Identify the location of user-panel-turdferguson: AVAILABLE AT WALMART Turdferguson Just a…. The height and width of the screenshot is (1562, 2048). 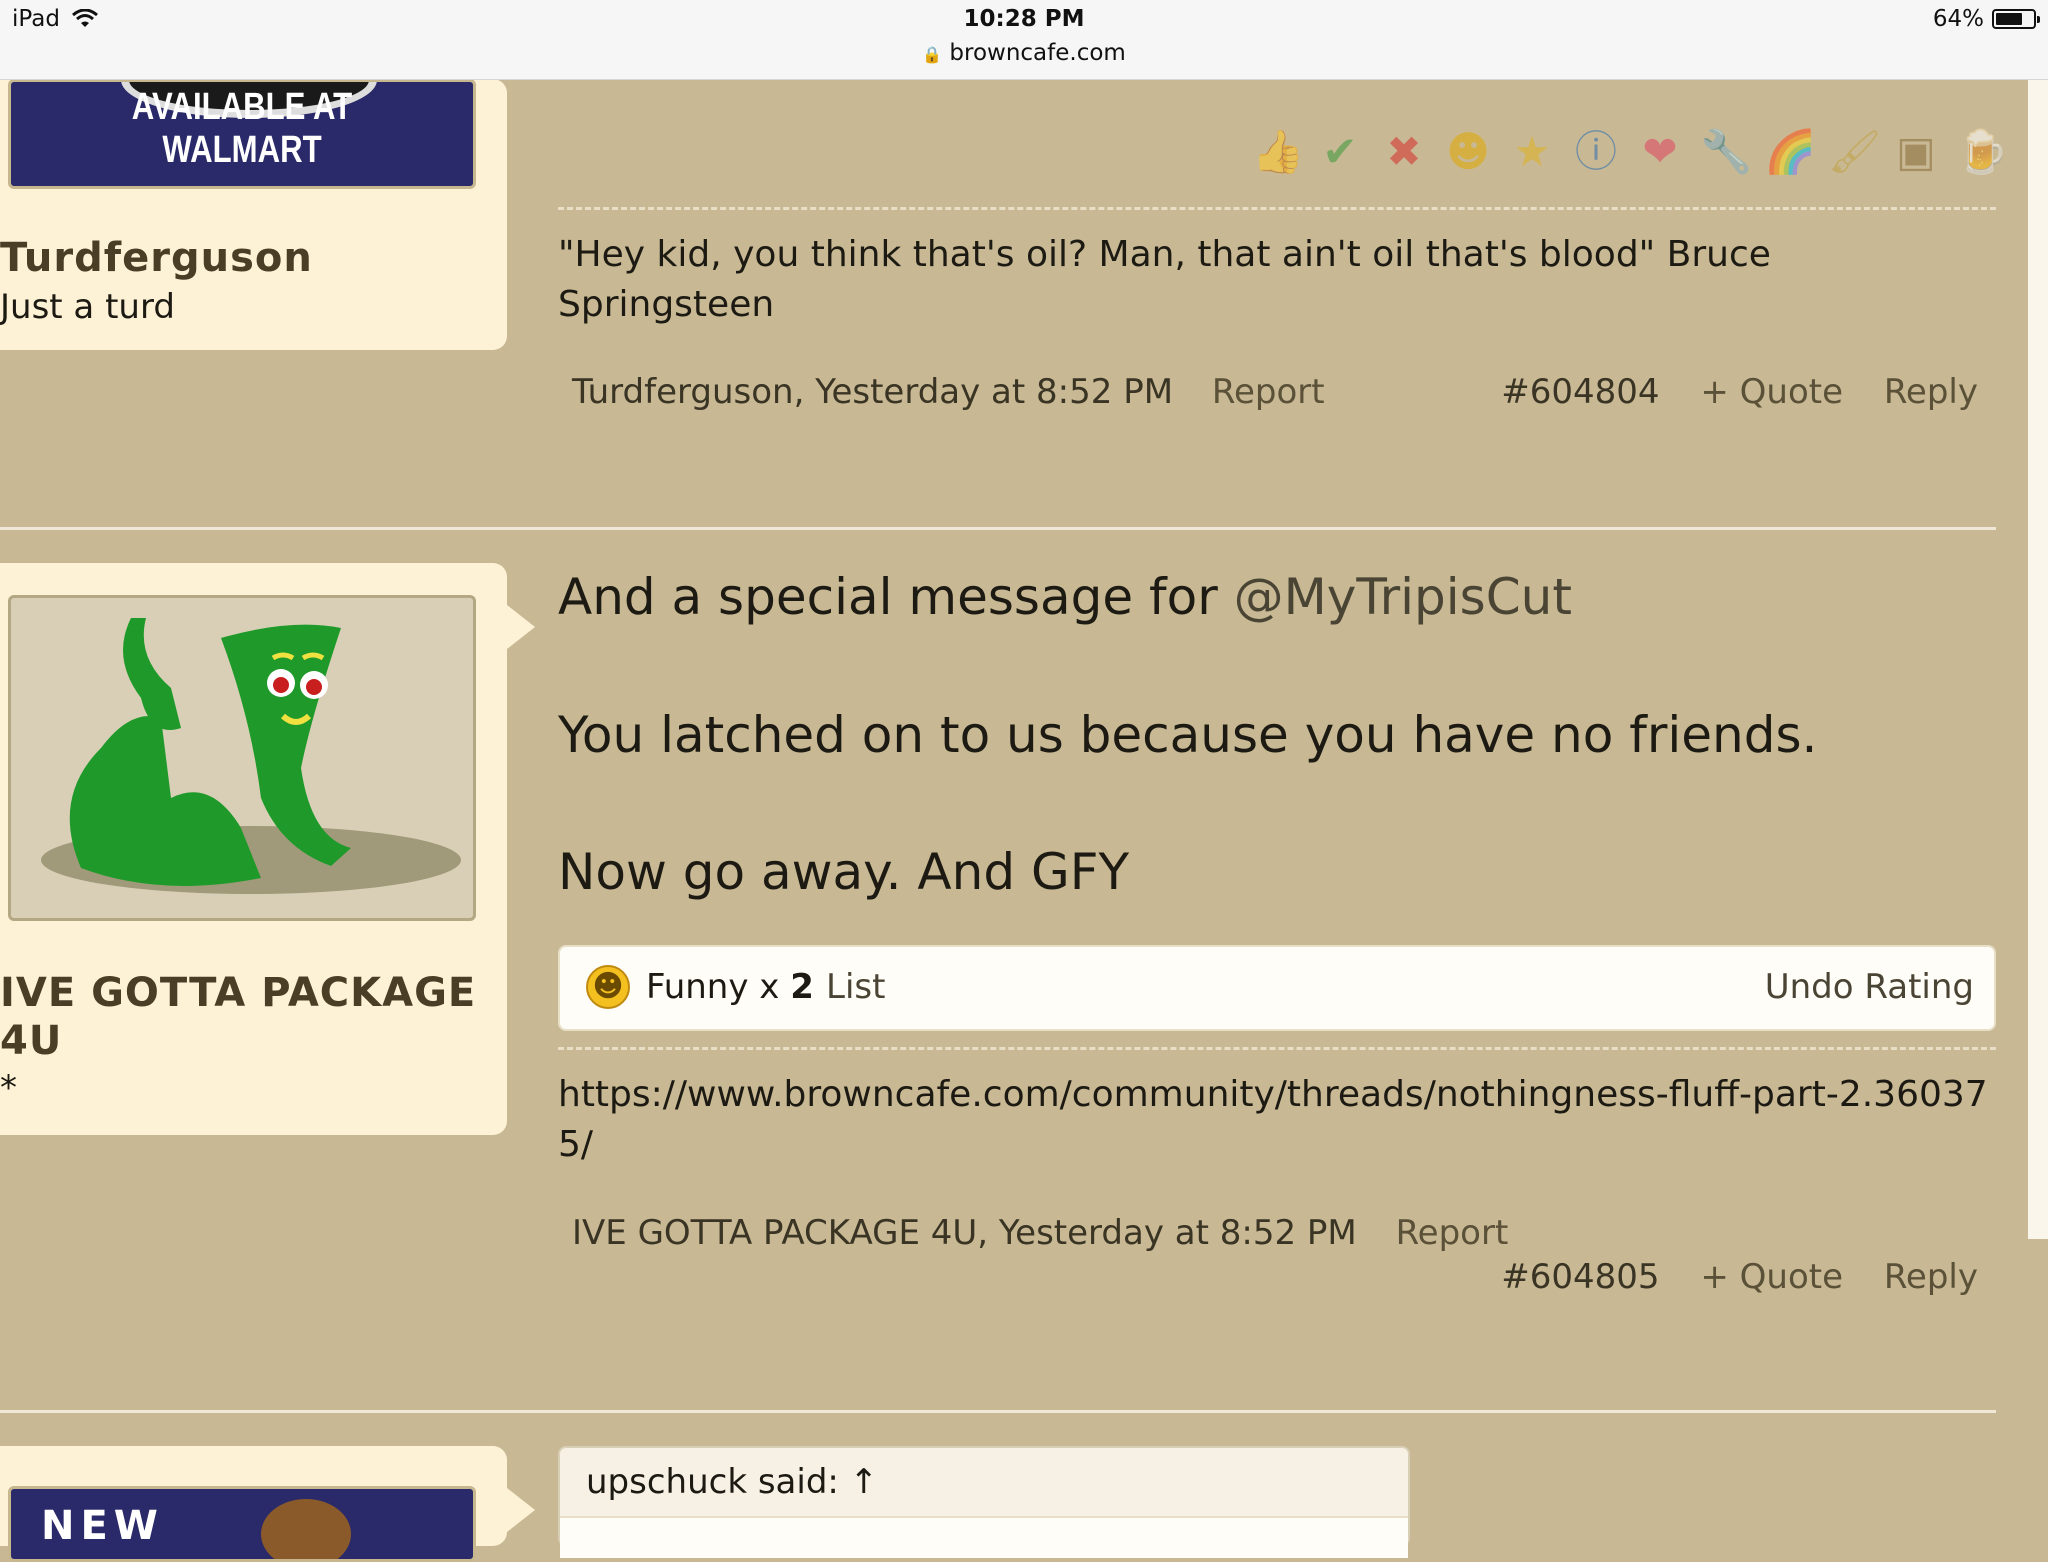
(253, 214).